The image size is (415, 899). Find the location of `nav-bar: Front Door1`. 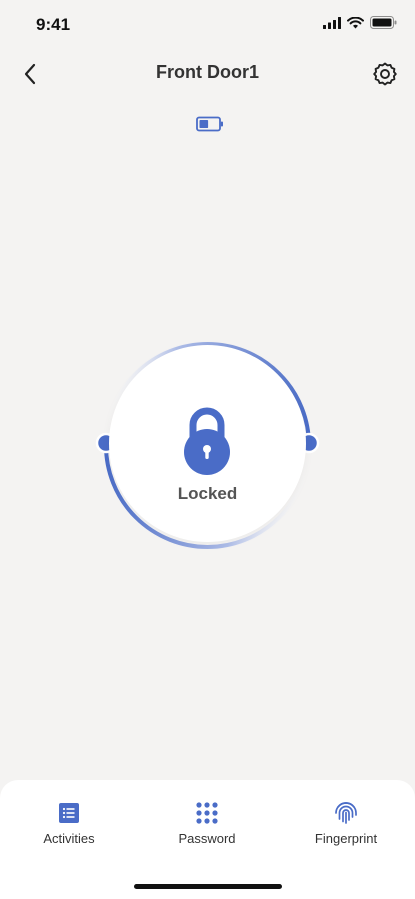

nav-bar: Front Door1 is located at coordinates (207, 73).